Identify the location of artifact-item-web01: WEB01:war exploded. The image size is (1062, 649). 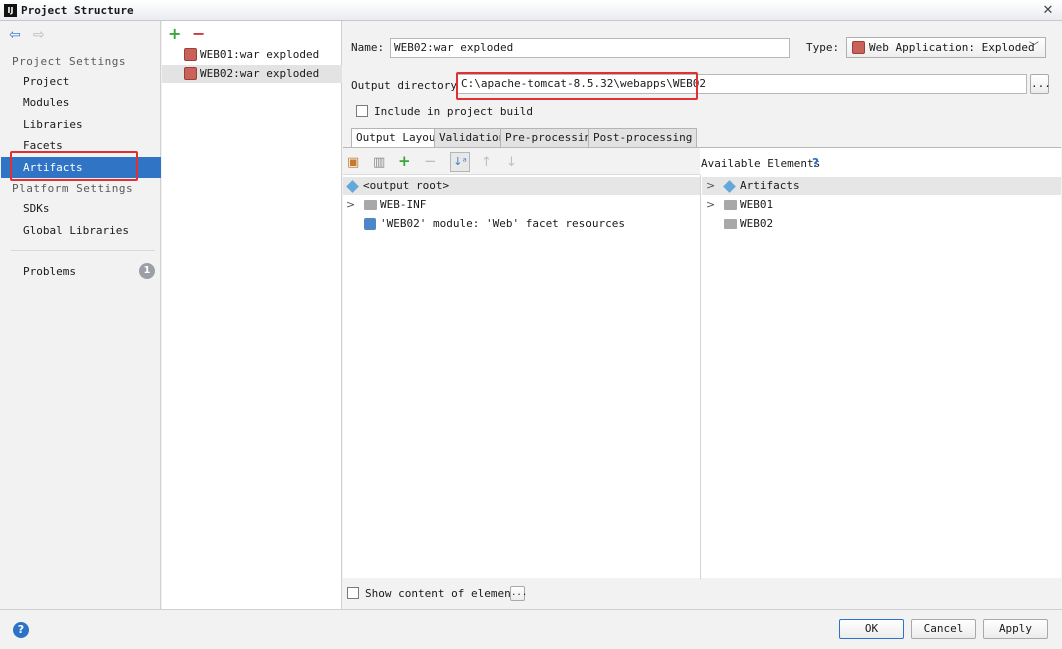
(252, 55).